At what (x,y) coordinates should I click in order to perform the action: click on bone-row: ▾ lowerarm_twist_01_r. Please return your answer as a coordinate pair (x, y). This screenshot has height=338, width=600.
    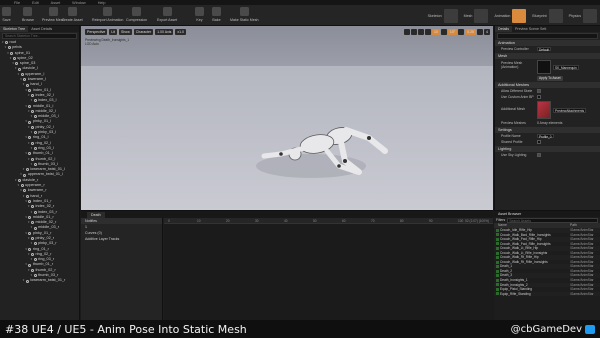
    Looking at the image, I should click on (39, 280).